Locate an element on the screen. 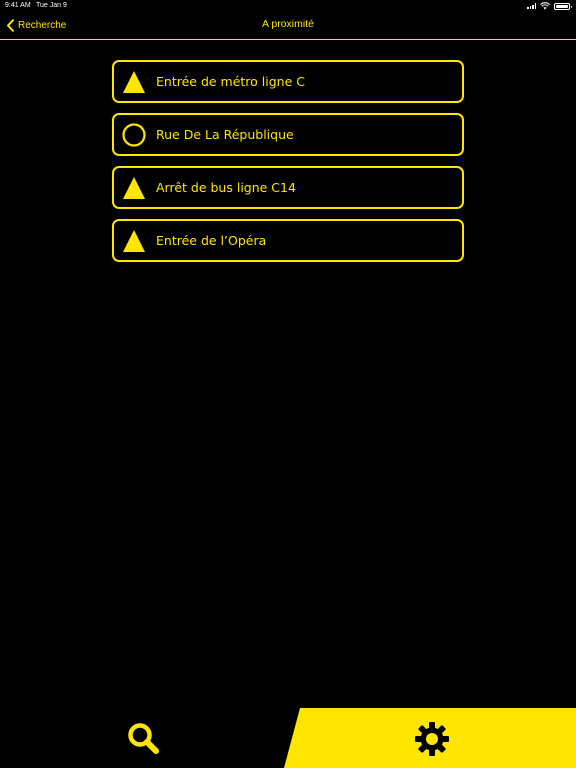 Image resolution: width=576 pixels, height=768 pixels. status-date: Tue Jan 9 is located at coordinates (51, 5).